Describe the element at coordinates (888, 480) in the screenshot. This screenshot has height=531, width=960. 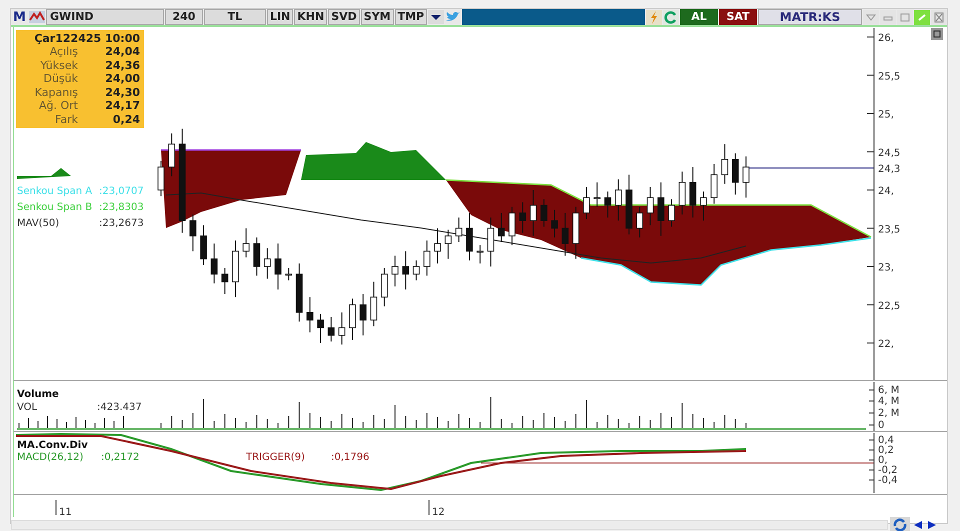
I see `axis-label: -0,4` at that location.